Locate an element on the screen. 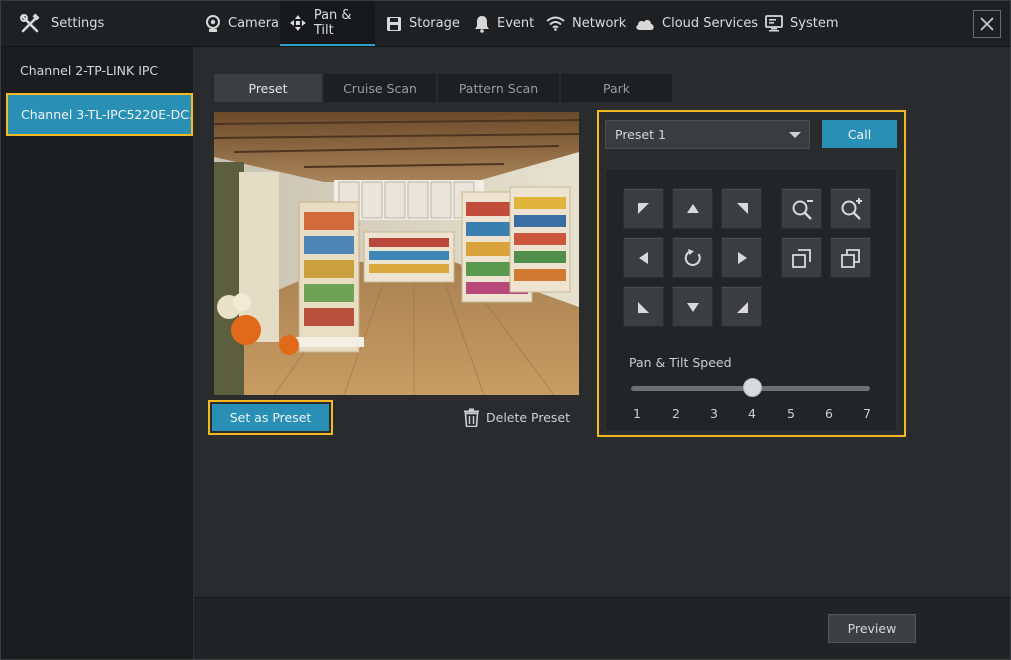  tab-preset-label: Preset is located at coordinates (268, 88).